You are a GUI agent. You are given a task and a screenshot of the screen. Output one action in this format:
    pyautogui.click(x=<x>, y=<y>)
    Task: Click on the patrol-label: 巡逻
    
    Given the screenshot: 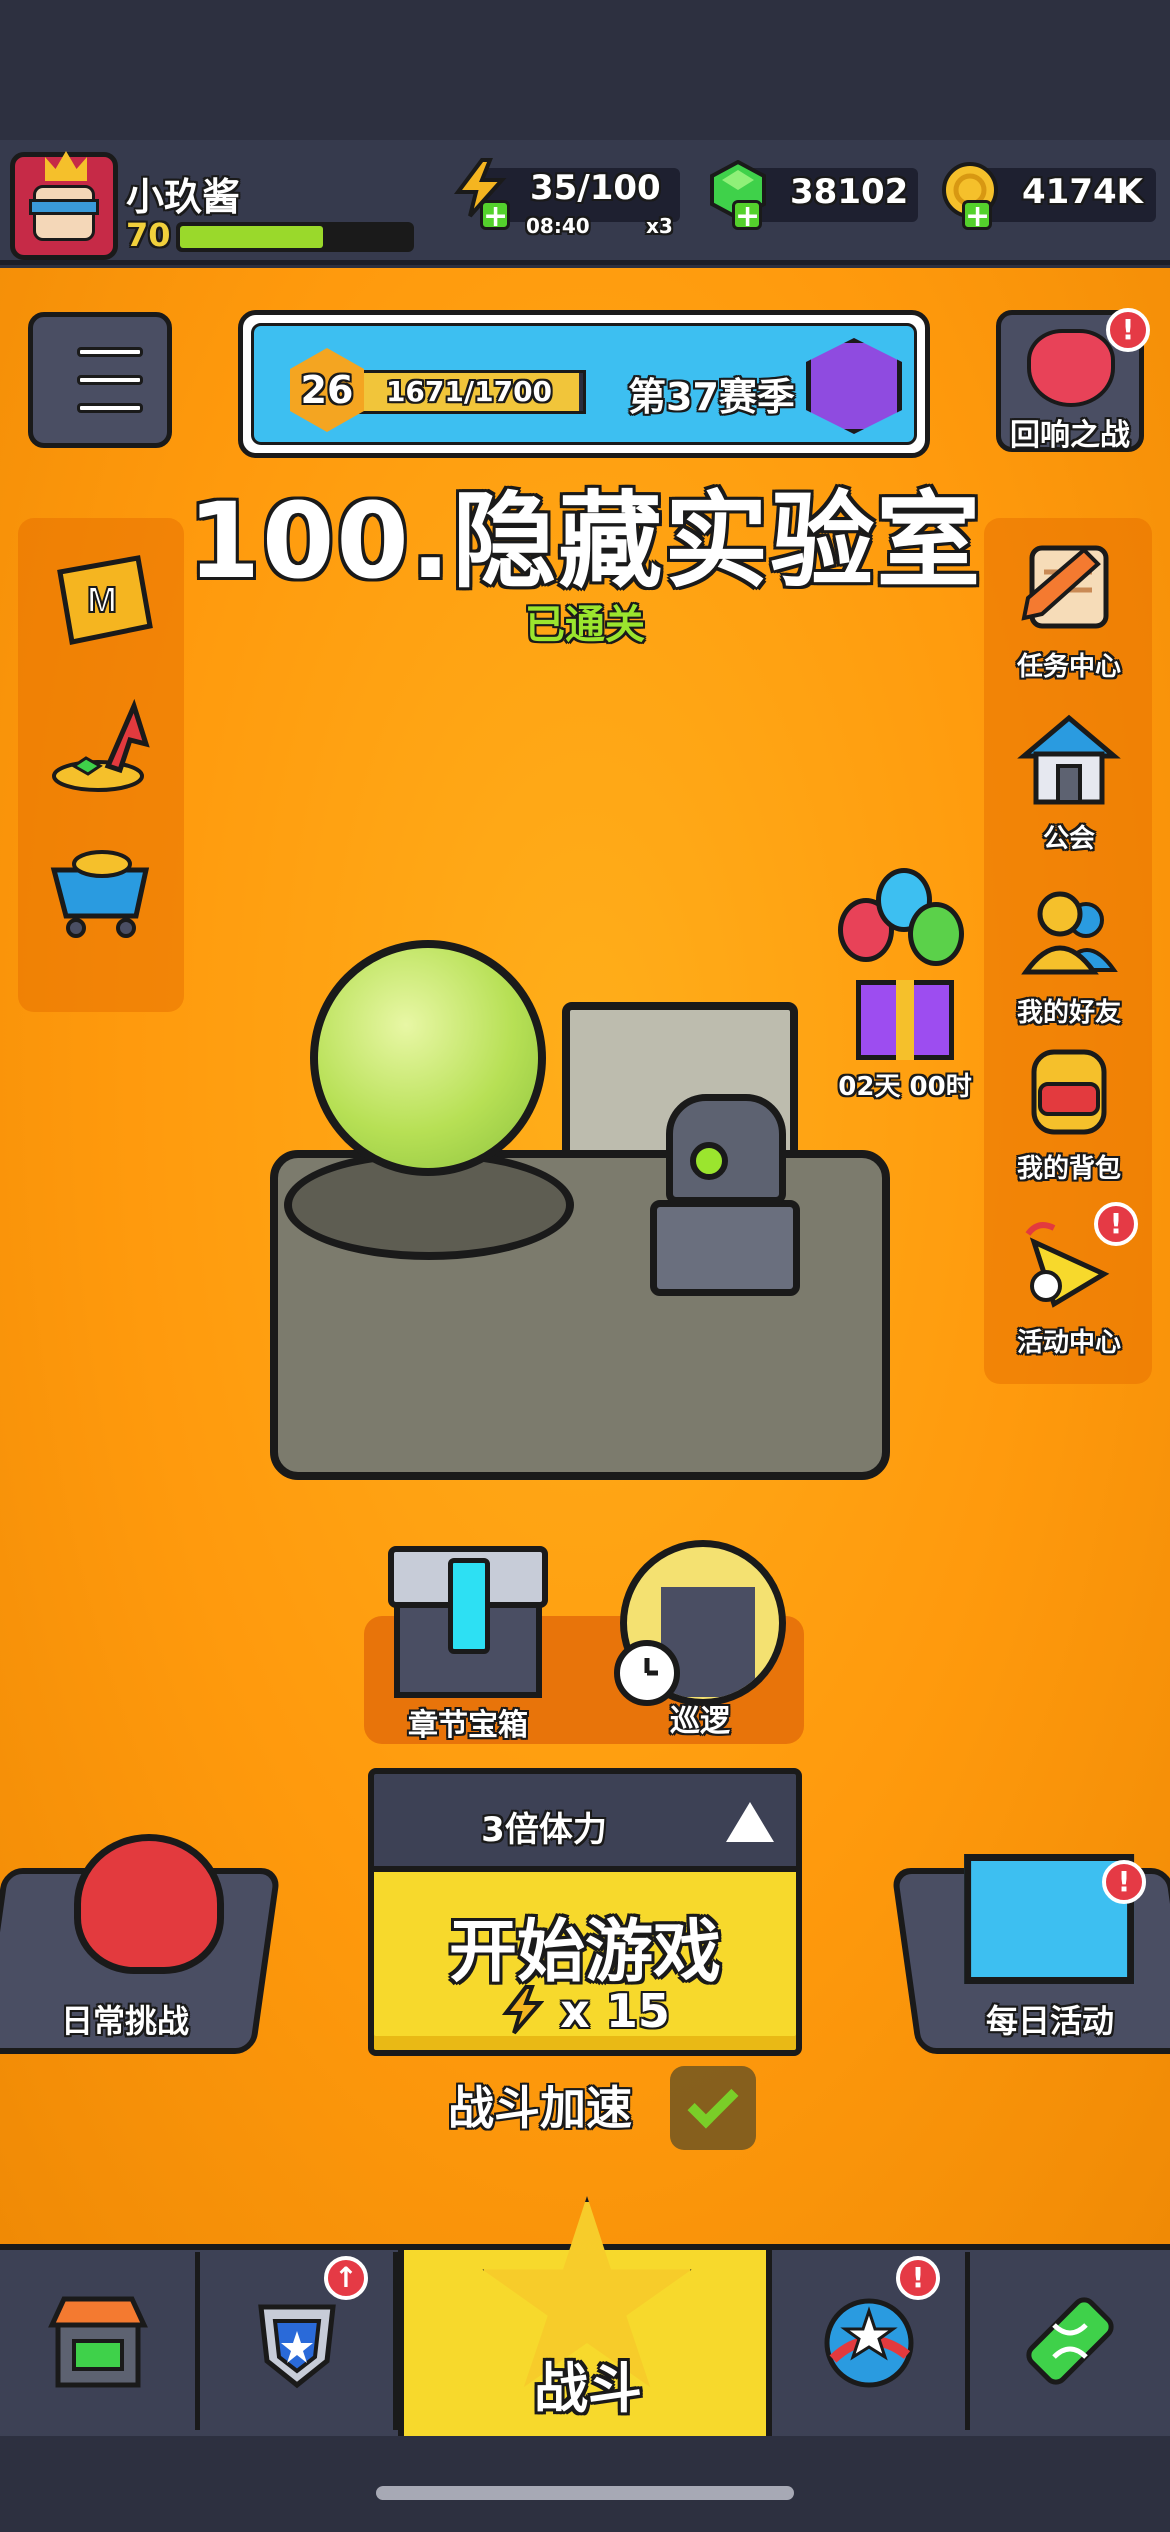 What is the action you would take?
    pyautogui.click(x=700, y=1721)
    